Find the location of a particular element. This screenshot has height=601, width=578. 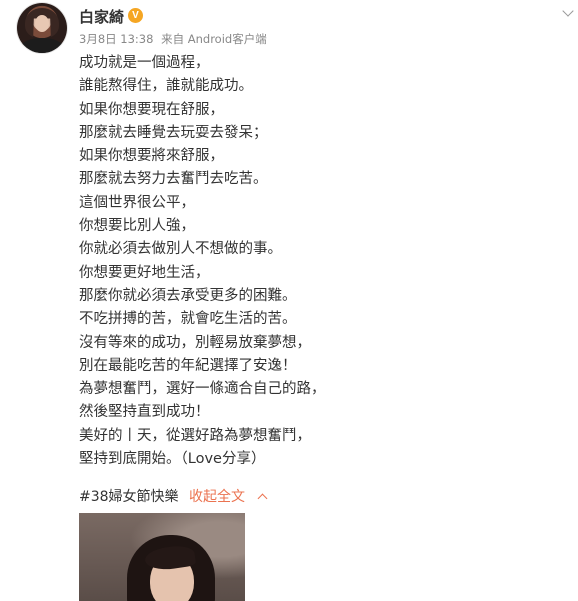

collapse-text-button: 收起全文 is located at coordinates (228, 497).